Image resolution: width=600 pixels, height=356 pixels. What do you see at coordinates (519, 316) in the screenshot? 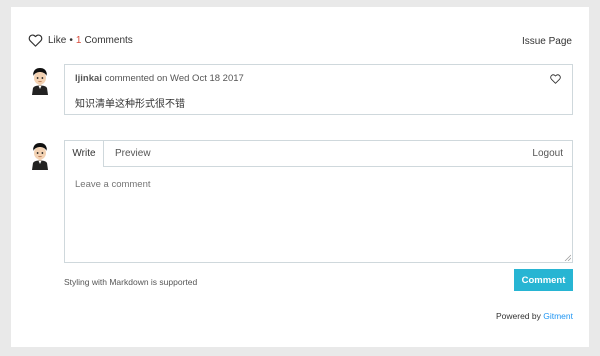
I see `powered-prefix: Powered by` at bounding box center [519, 316].